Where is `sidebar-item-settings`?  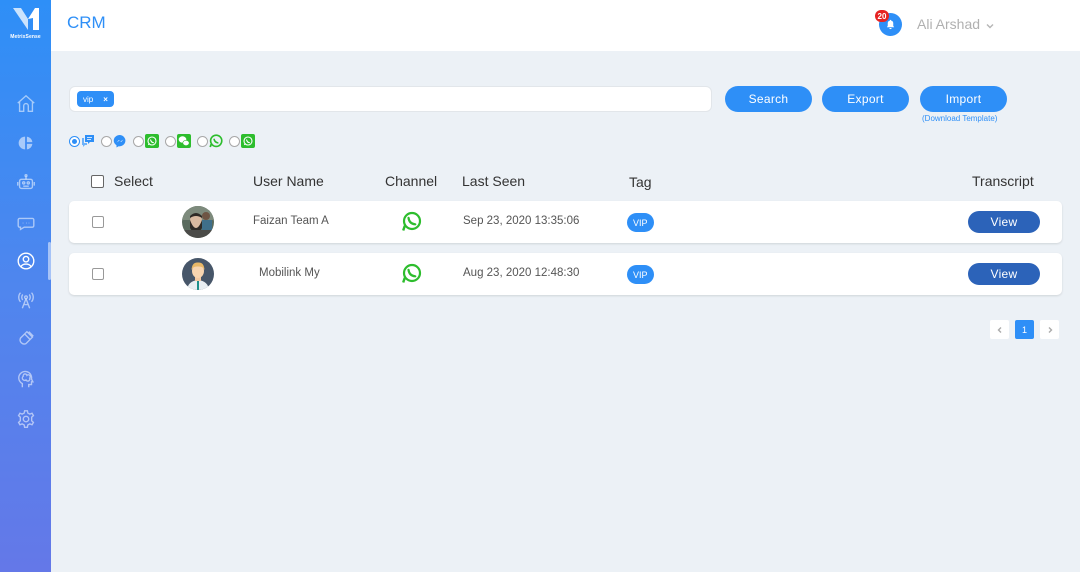 sidebar-item-settings is located at coordinates (25, 419).